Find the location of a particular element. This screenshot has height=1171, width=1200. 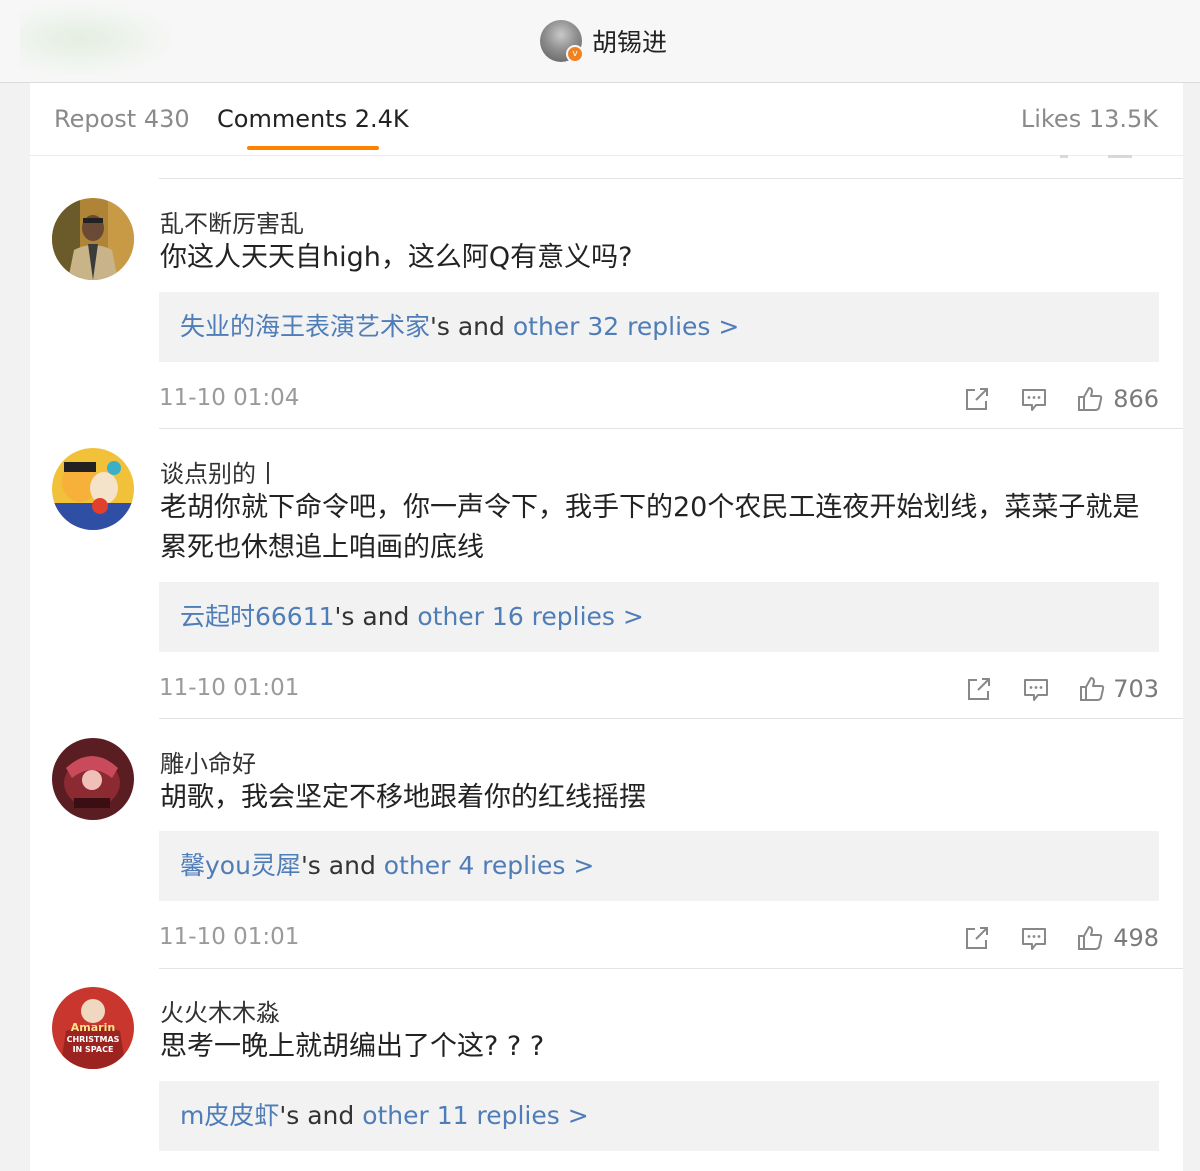

back-area is located at coordinates (95, 39).